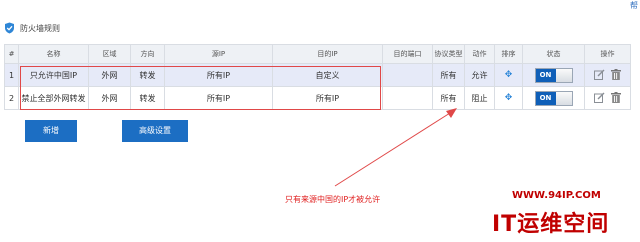  Describe the element at coordinates (551, 224) in the screenshot. I see `watermark-brand: IT运维空间` at that location.